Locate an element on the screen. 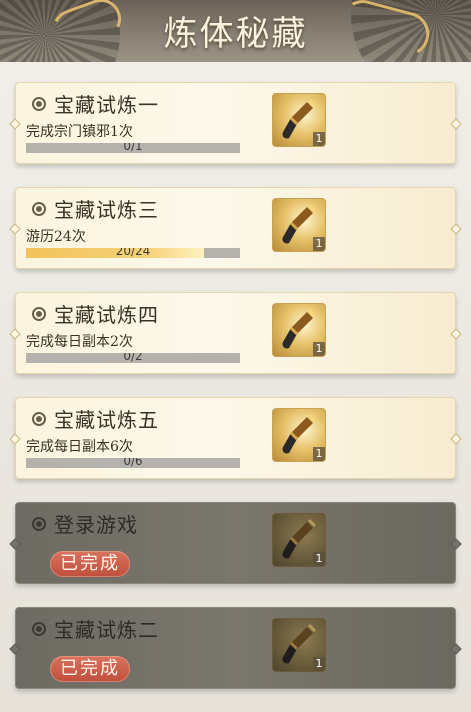  task-title: 宝藏试炼五 is located at coordinates (106, 420).